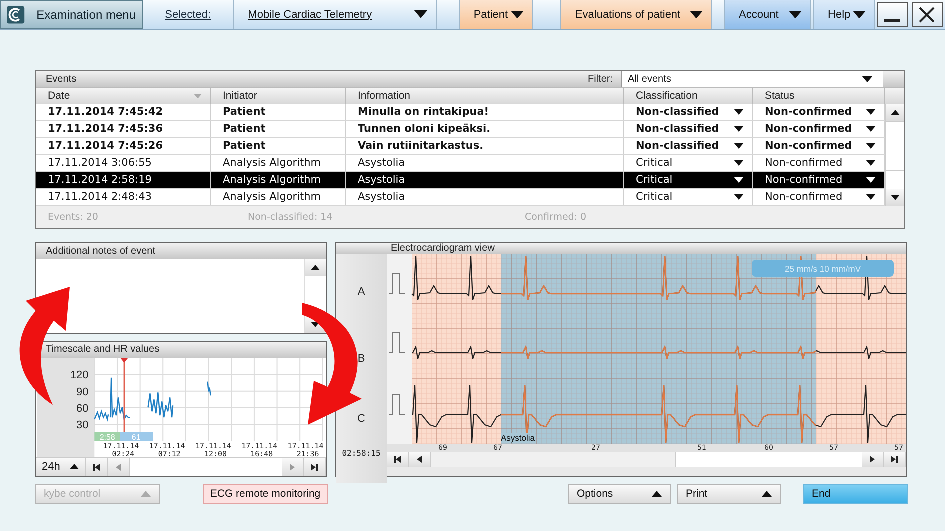  Describe the element at coordinates (601, 79) in the screenshot. I see `filter-label: Filter:` at that location.